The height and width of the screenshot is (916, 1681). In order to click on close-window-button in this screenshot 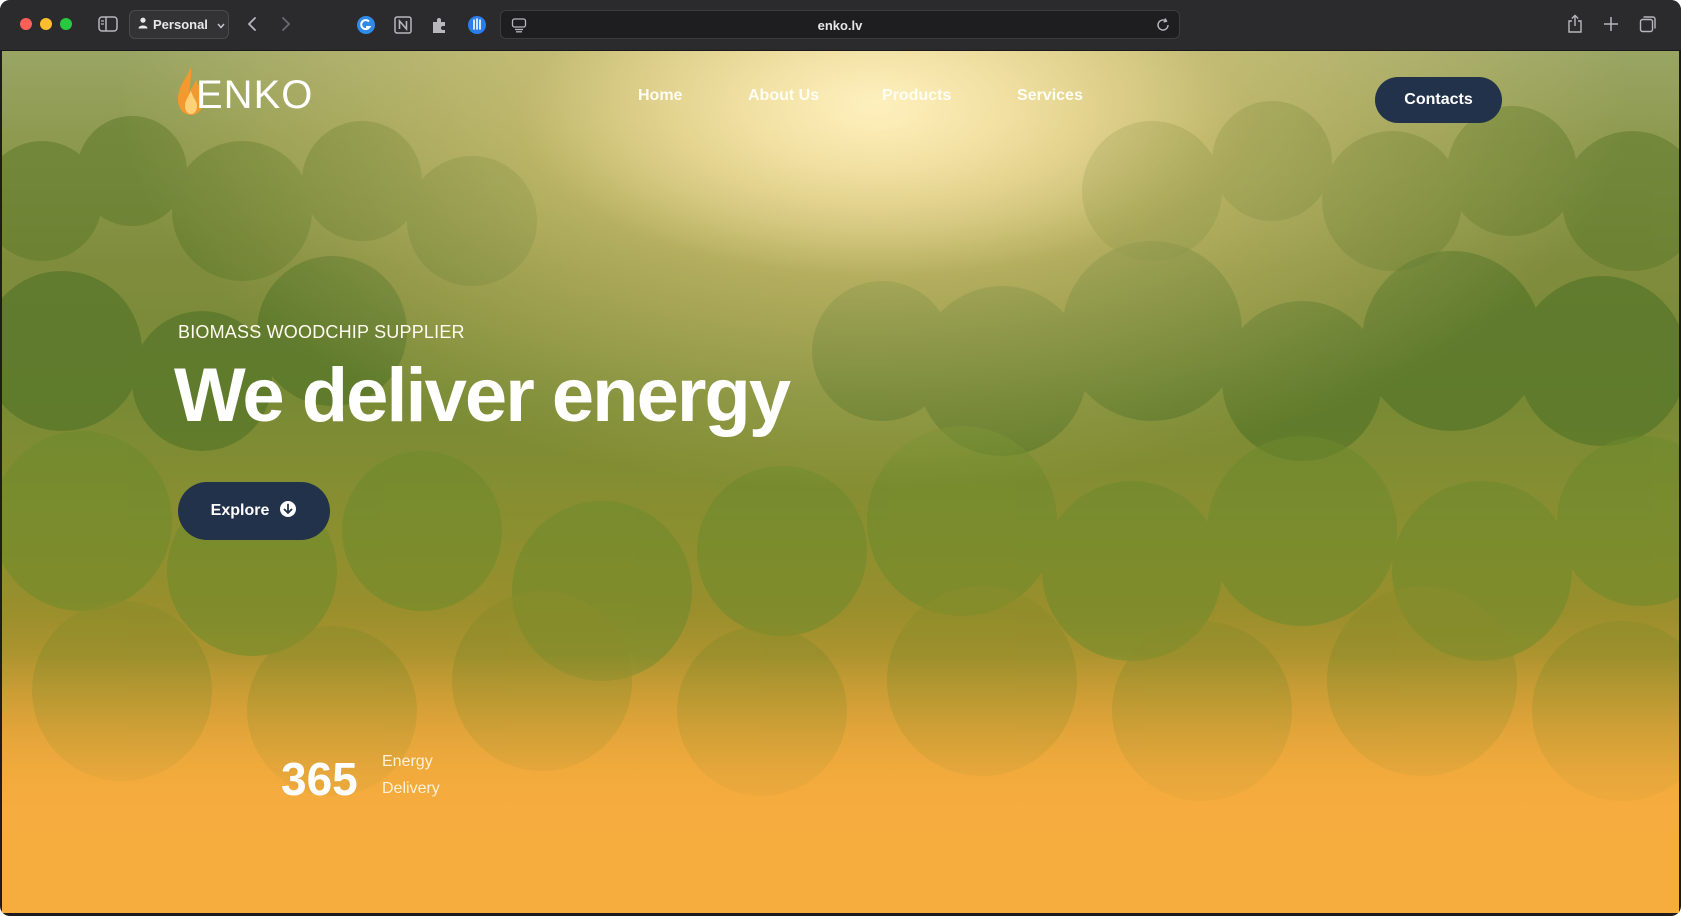, I will do `click(26, 24)`.